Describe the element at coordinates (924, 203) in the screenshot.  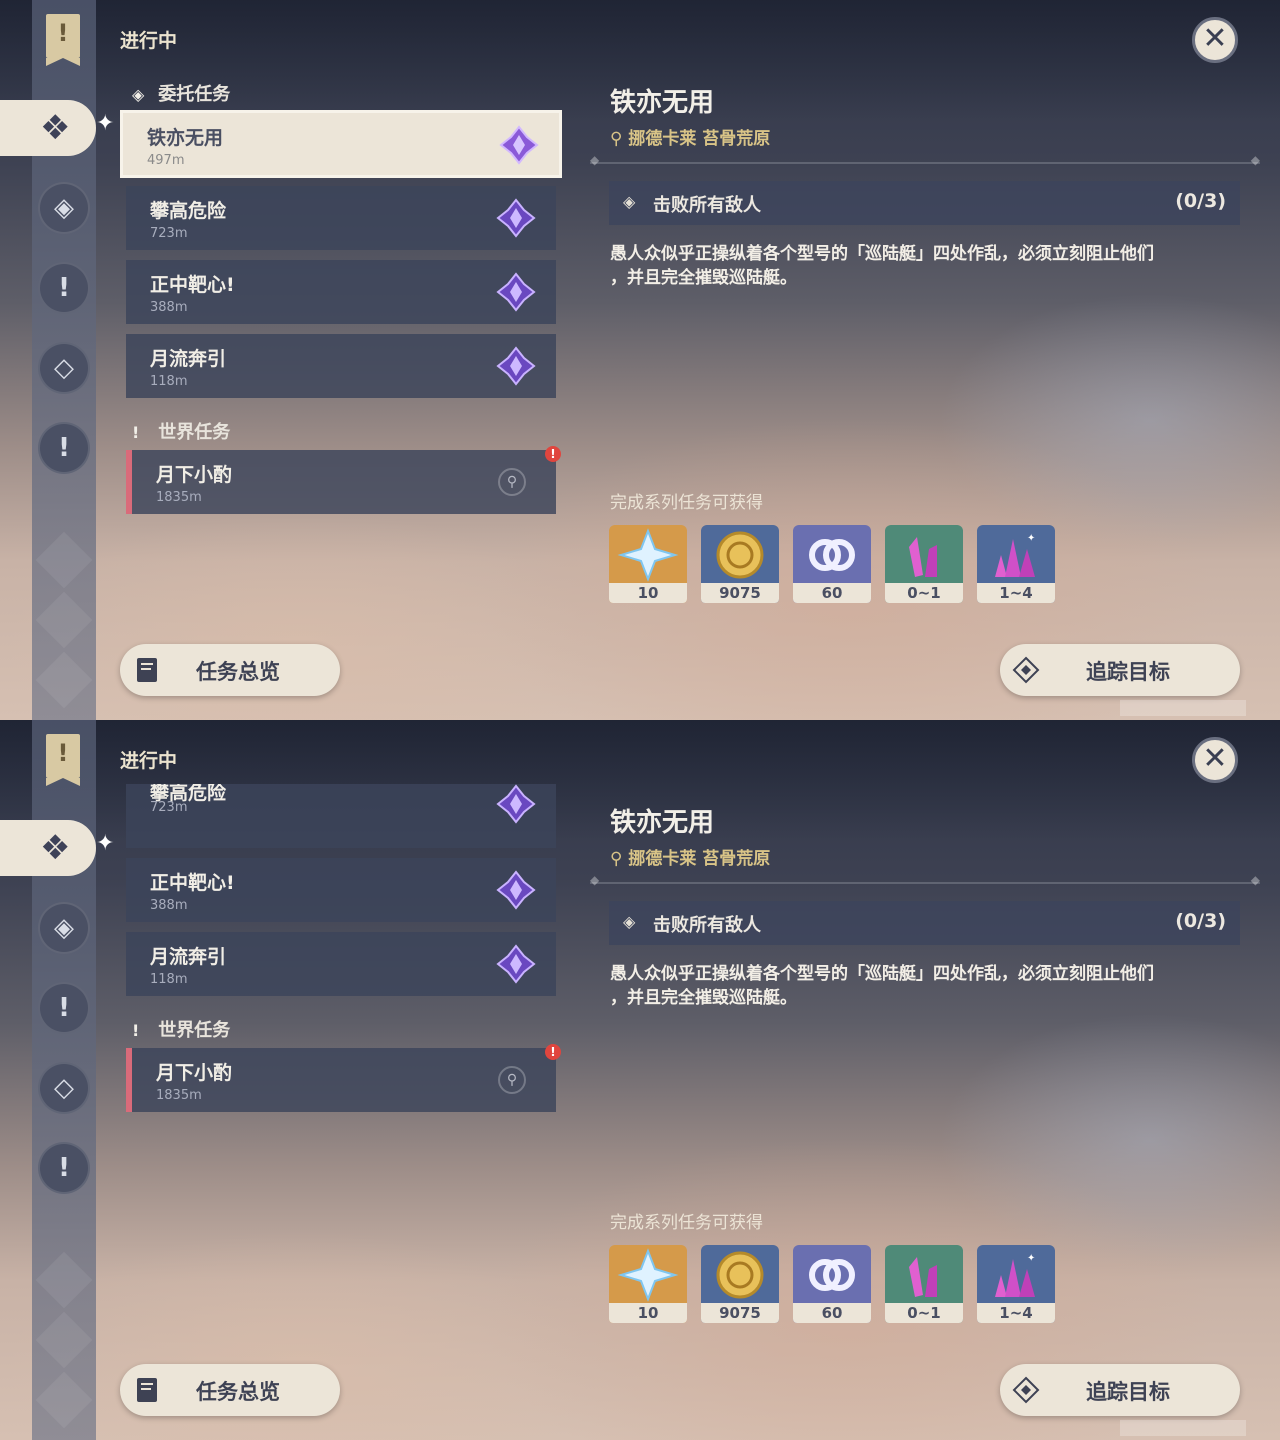
I see `objective-bar: ◈ 击败所有敌人 (0/3)` at that location.